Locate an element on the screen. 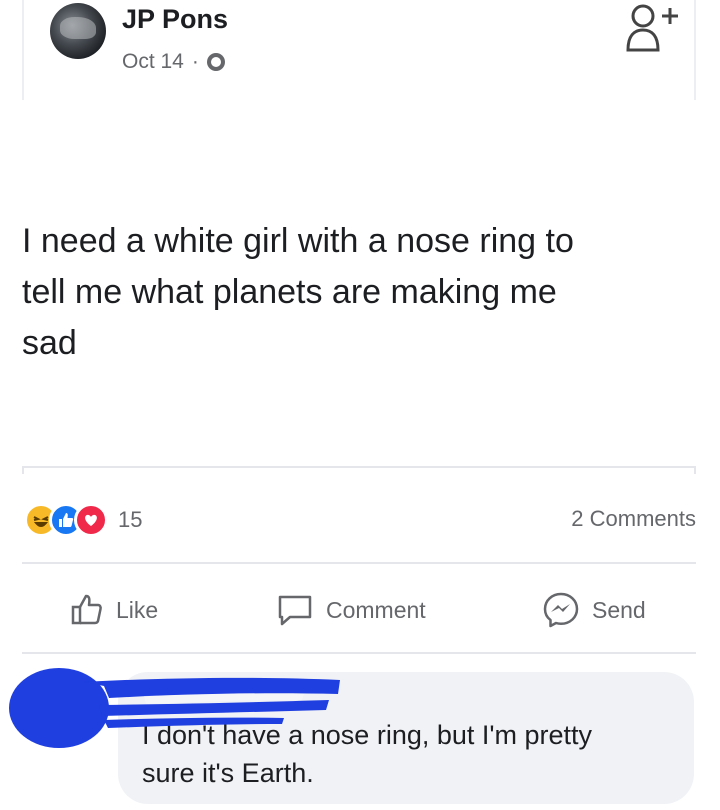 The width and height of the screenshot is (720, 810). comment-label: Comment is located at coordinates (376, 609).